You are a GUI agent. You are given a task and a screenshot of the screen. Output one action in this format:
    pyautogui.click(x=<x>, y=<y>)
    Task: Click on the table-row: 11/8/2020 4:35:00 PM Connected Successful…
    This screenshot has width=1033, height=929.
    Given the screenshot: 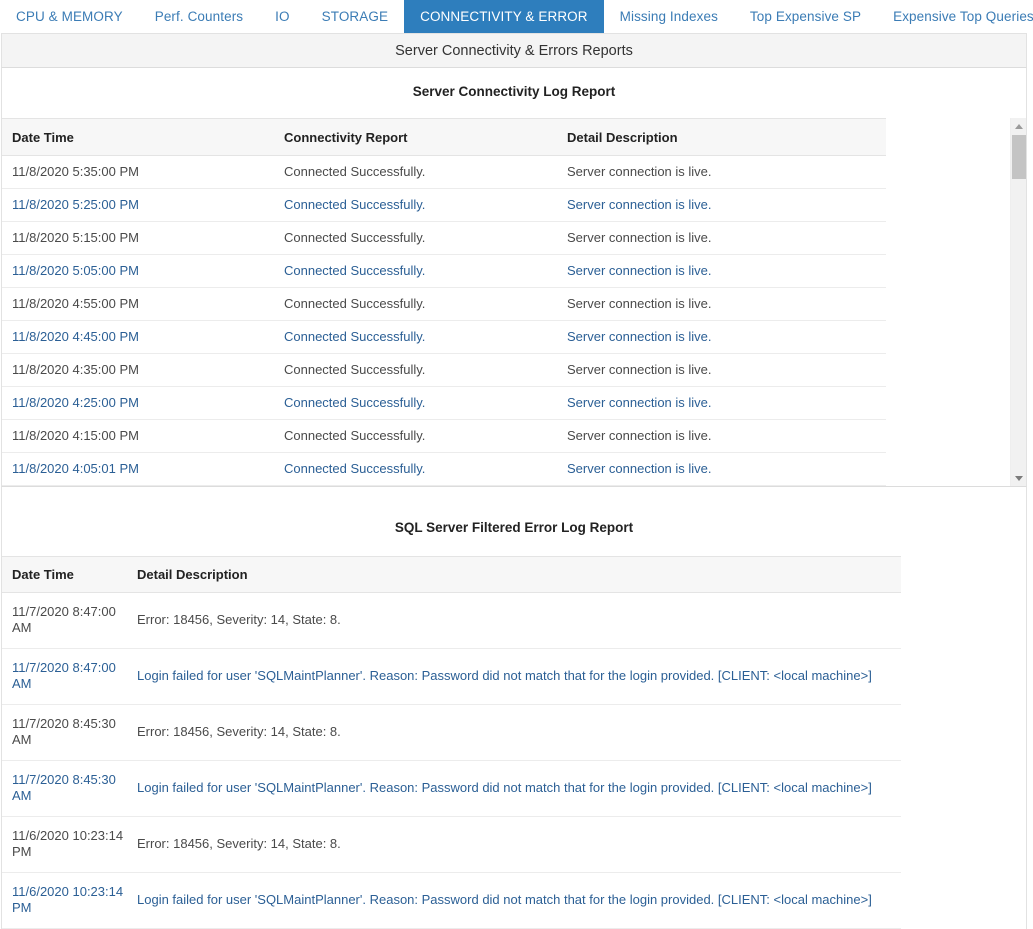 What is the action you would take?
    pyautogui.click(x=444, y=370)
    